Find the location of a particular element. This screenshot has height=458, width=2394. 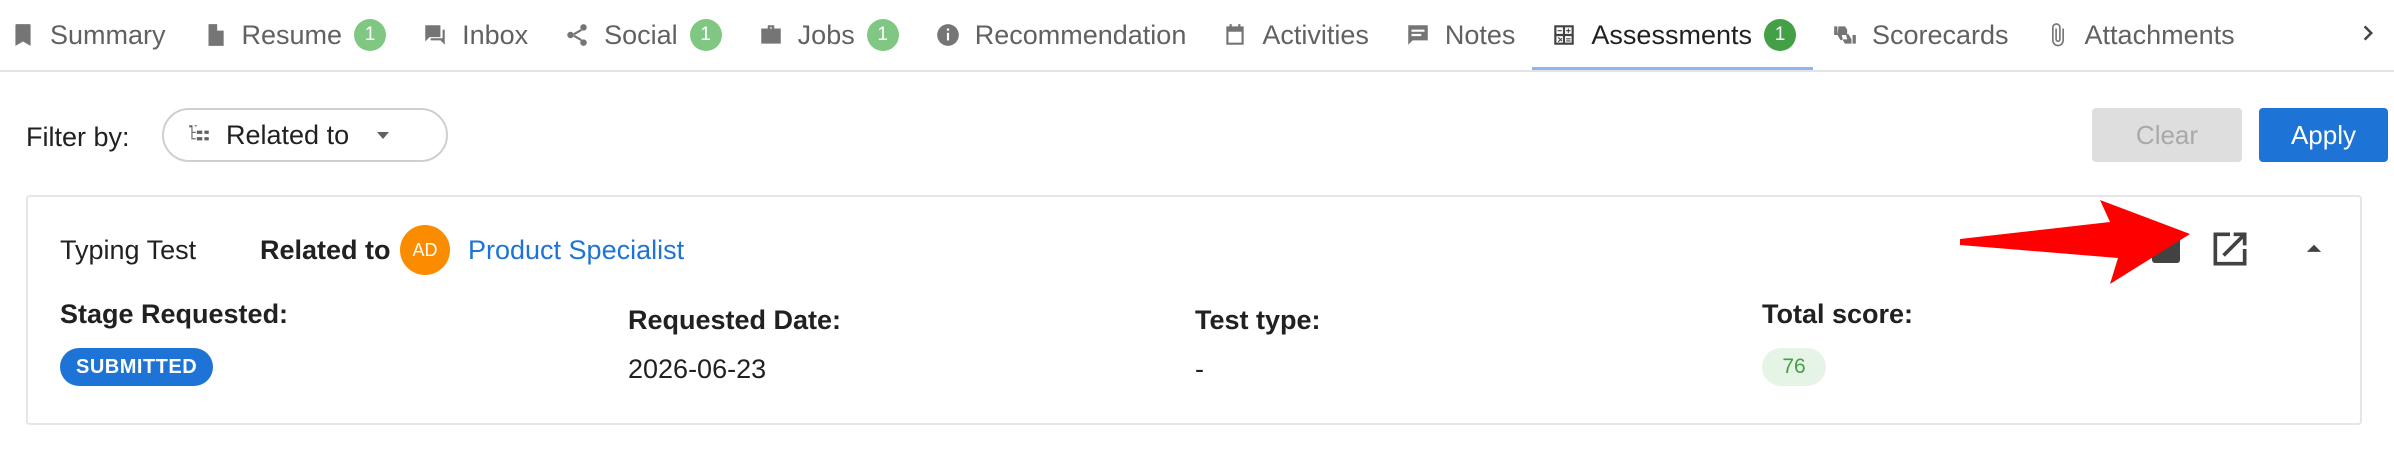

caret-up-icon is located at coordinates (2314, 248).